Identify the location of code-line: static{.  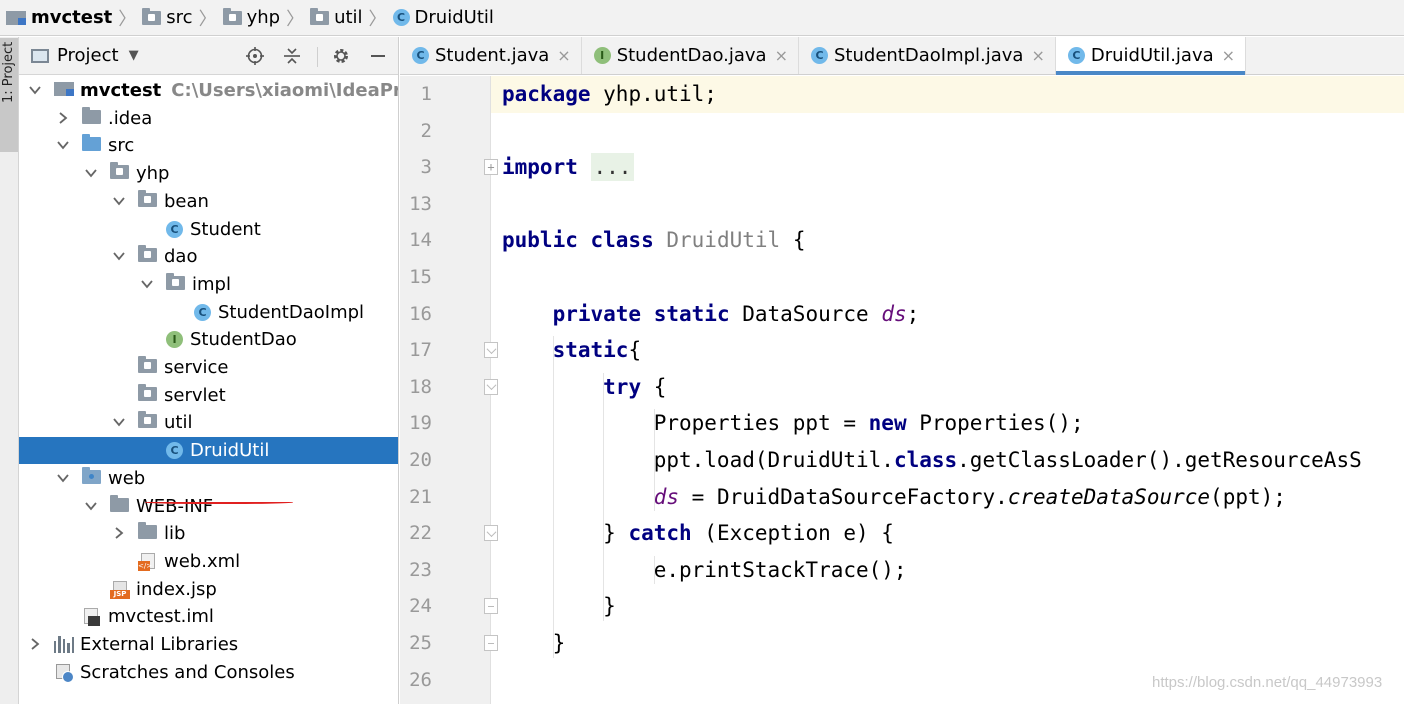
(902, 350).